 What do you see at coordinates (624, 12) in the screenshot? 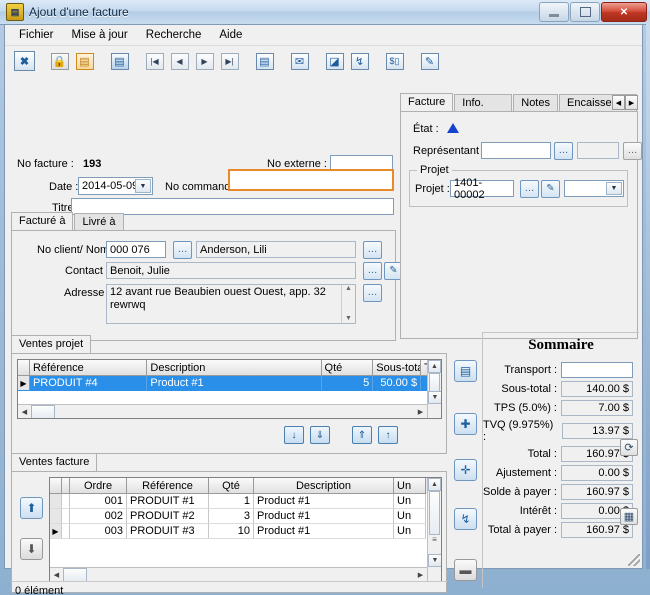
I see `close-button: ✕` at bounding box center [624, 12].